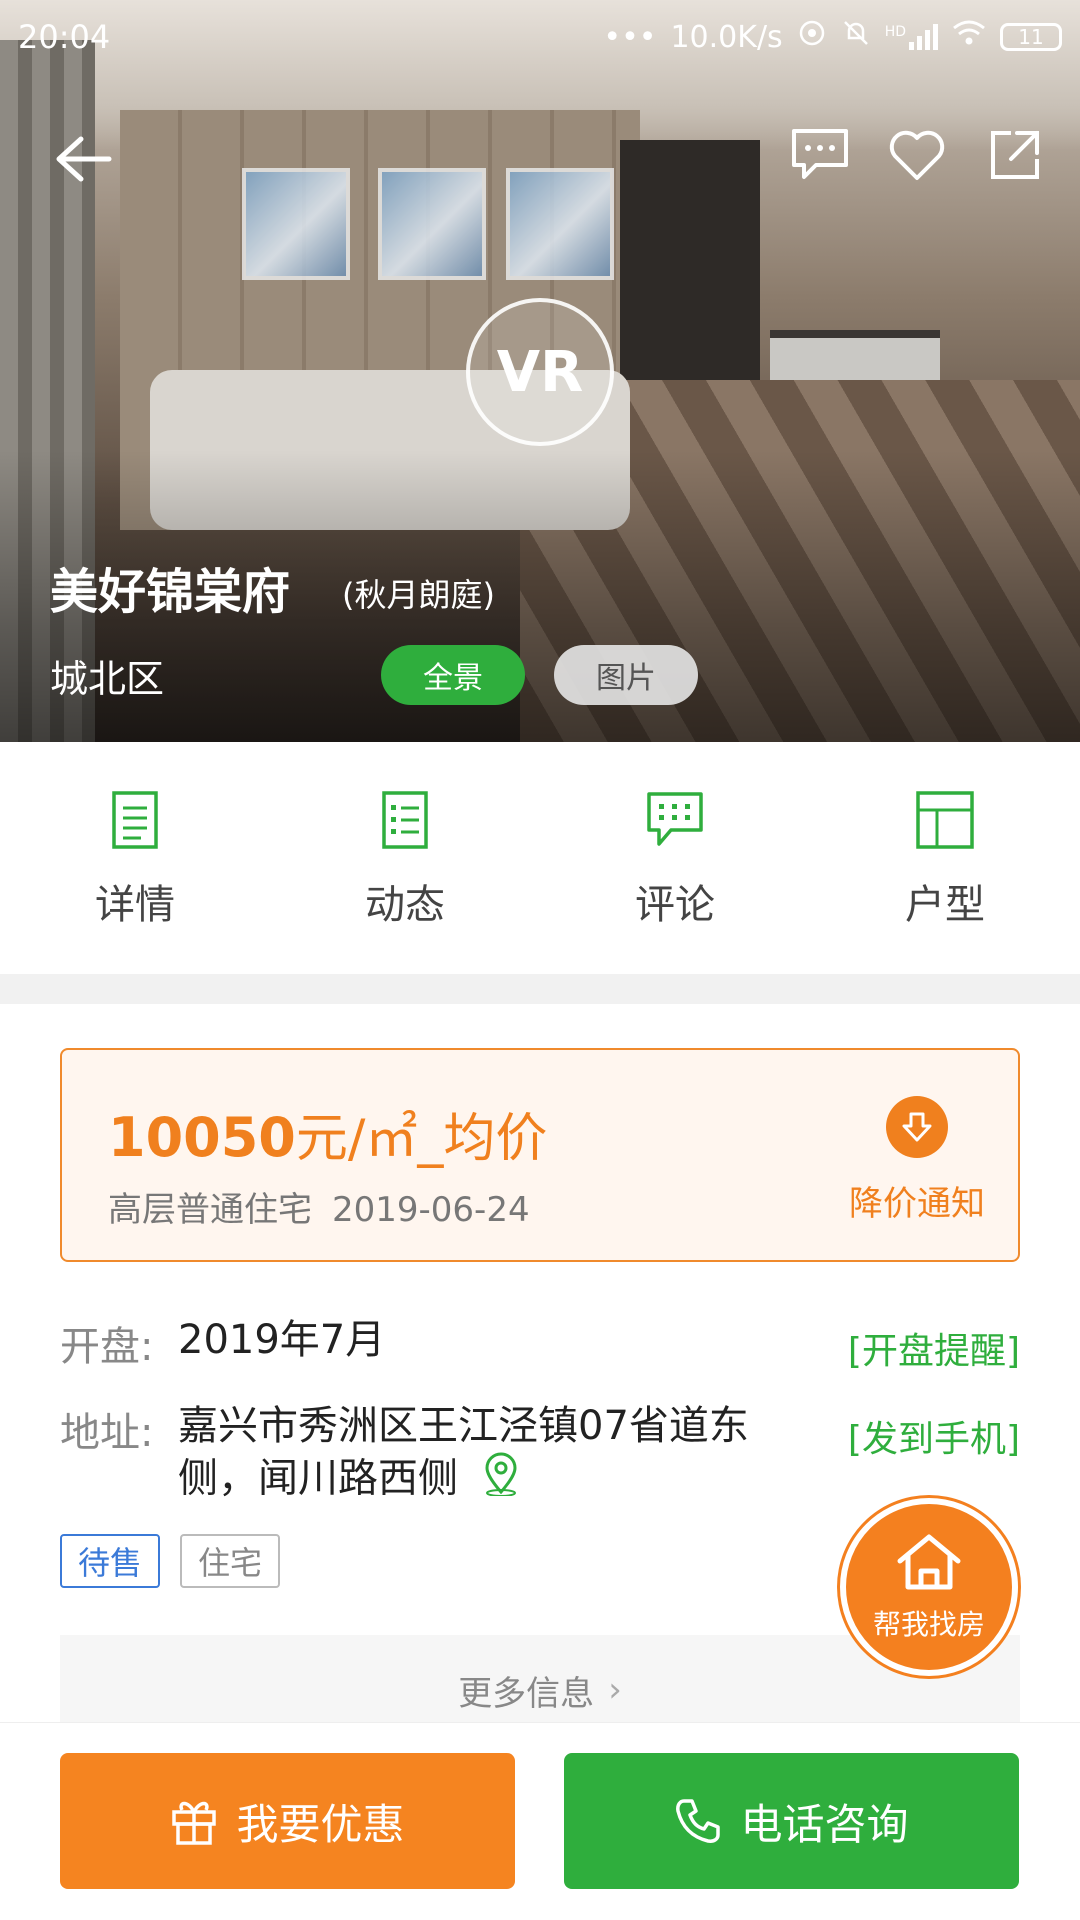 This screenshot has width=1080, height=1920. I want to click on call-label: 电话咨询, so click(824, 1824).